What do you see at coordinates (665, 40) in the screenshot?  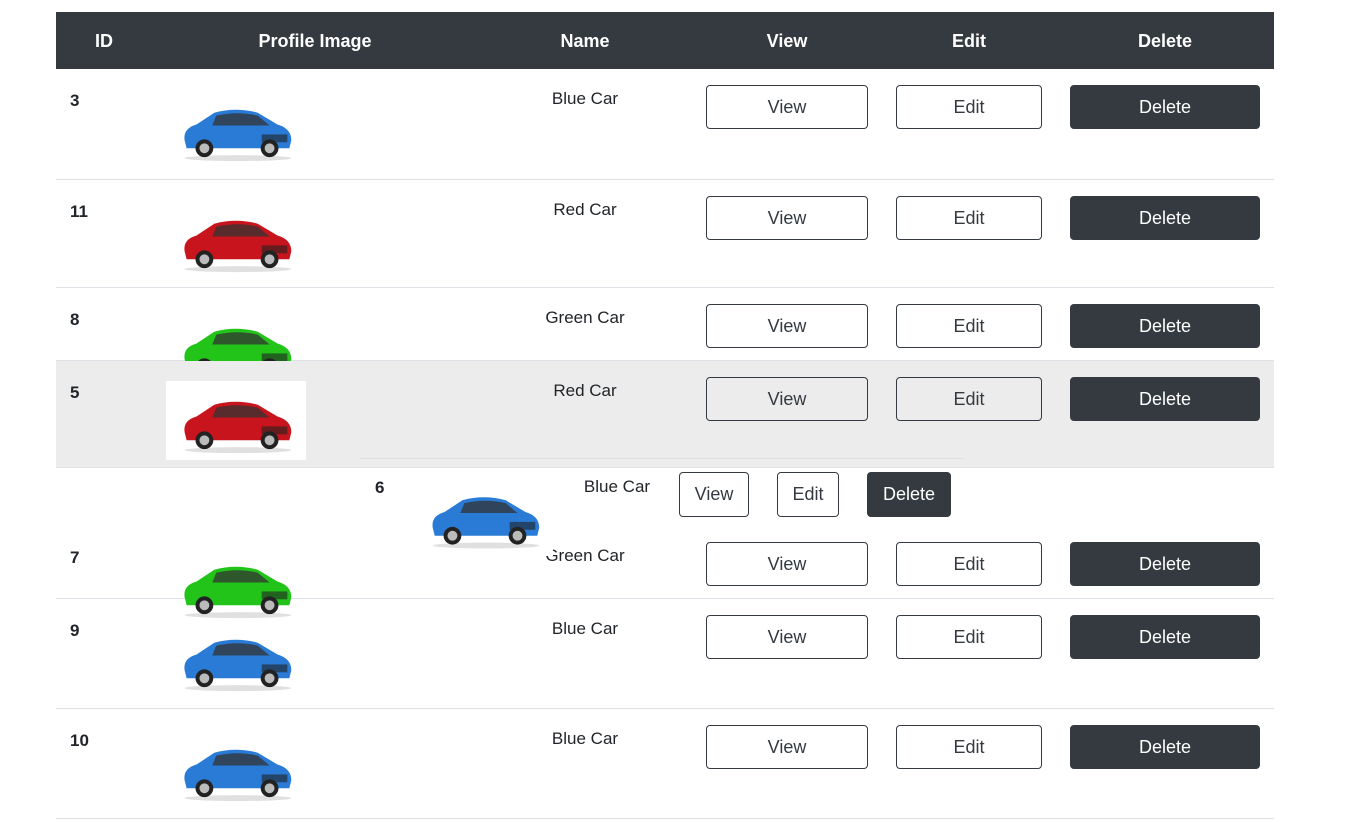 I see `table-header: ID Profile Image Name View Edit Delete` at bounding box center [665, 40].